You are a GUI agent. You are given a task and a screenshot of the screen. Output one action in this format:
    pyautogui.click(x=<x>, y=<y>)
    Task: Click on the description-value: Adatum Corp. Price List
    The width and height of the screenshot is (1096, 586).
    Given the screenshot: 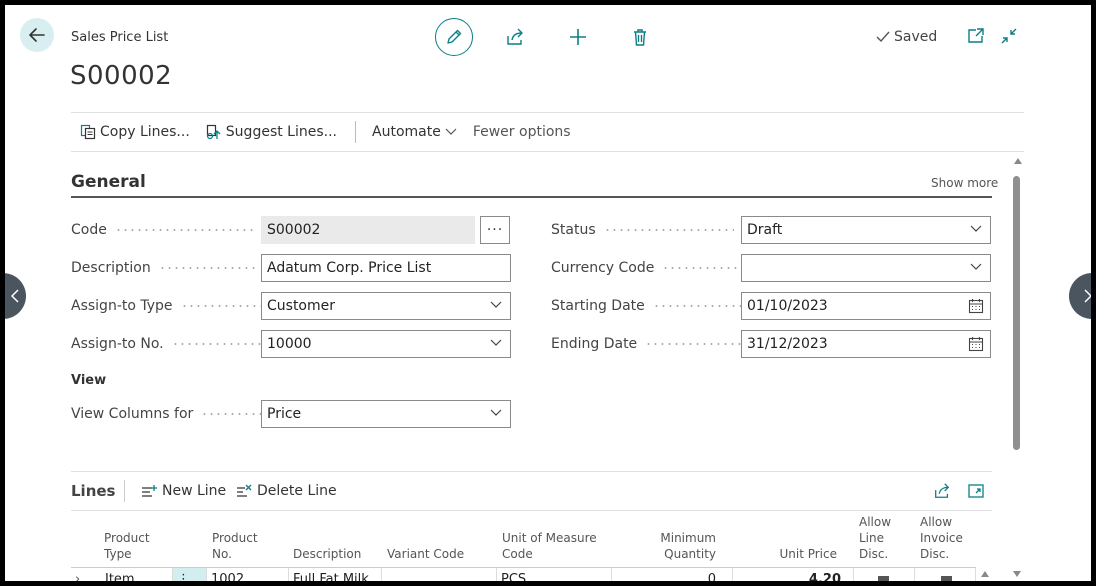 What is the action you would take?
    pyautogui.click(x=349, y=268)
    